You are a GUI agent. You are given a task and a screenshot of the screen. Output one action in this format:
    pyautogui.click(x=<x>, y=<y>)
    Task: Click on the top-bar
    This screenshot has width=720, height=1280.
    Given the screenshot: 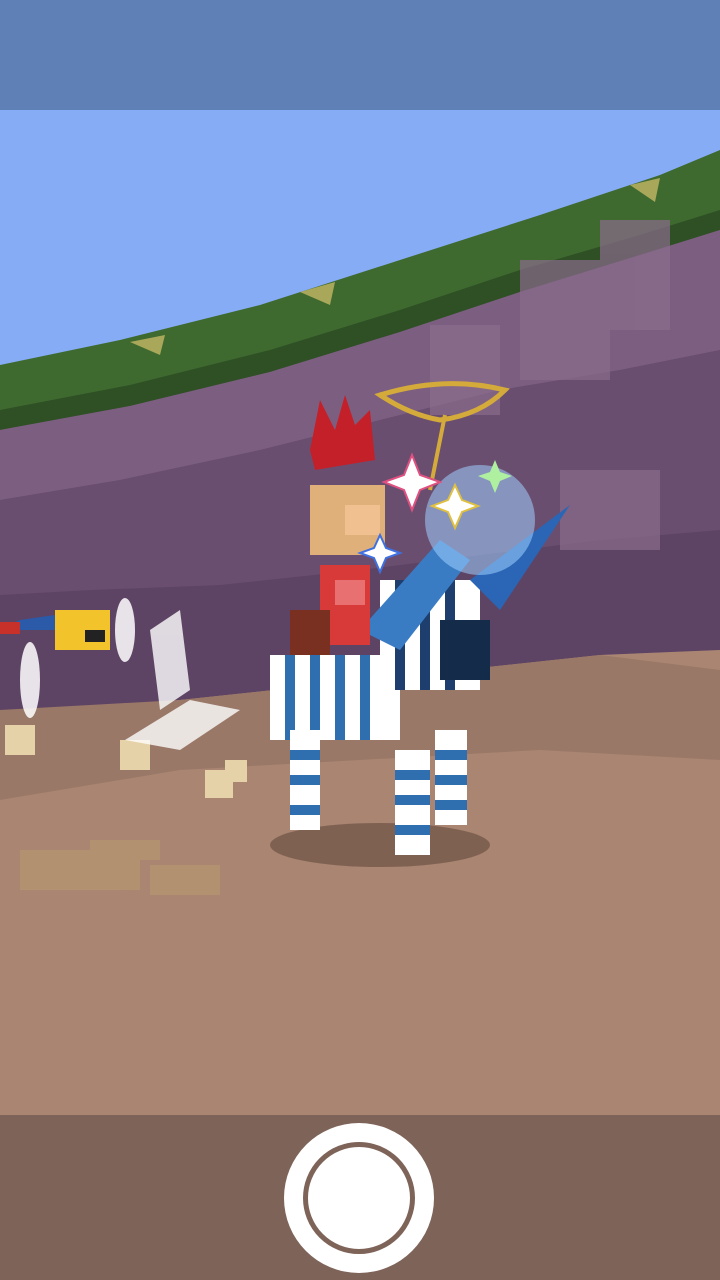 What is the action you would take?
    pyautogui.click(x=360, y=55)
    